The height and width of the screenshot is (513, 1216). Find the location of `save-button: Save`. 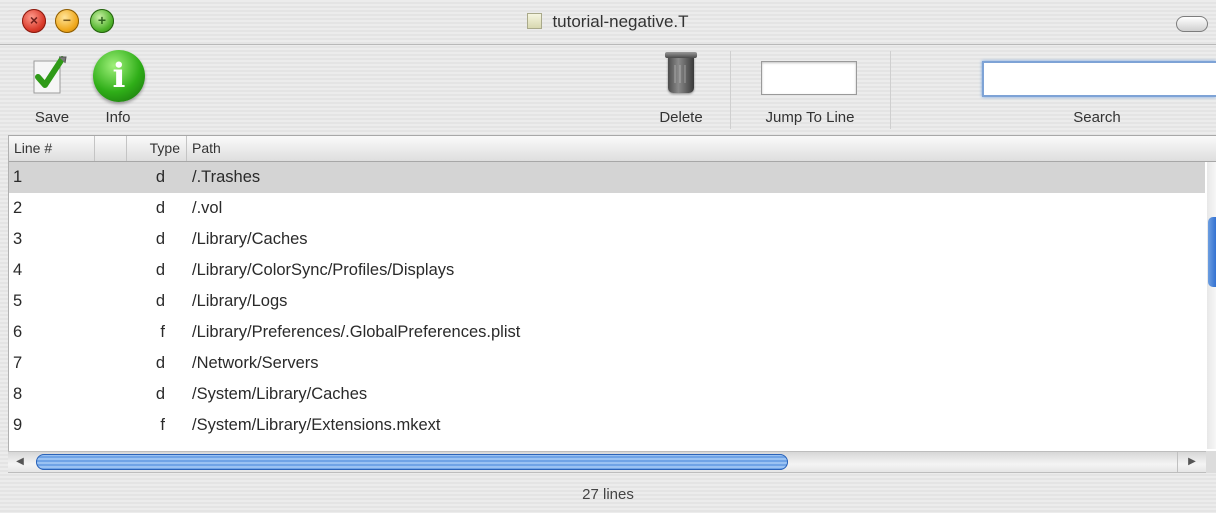

save-button: Save is located at coordinates (52, 87).